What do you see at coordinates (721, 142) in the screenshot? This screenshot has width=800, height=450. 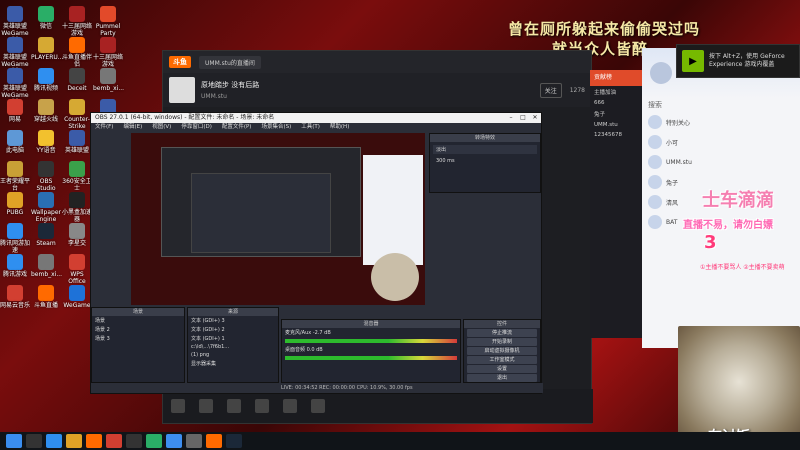 I see `contact-row: 小可` at bounding box center [721, 142].